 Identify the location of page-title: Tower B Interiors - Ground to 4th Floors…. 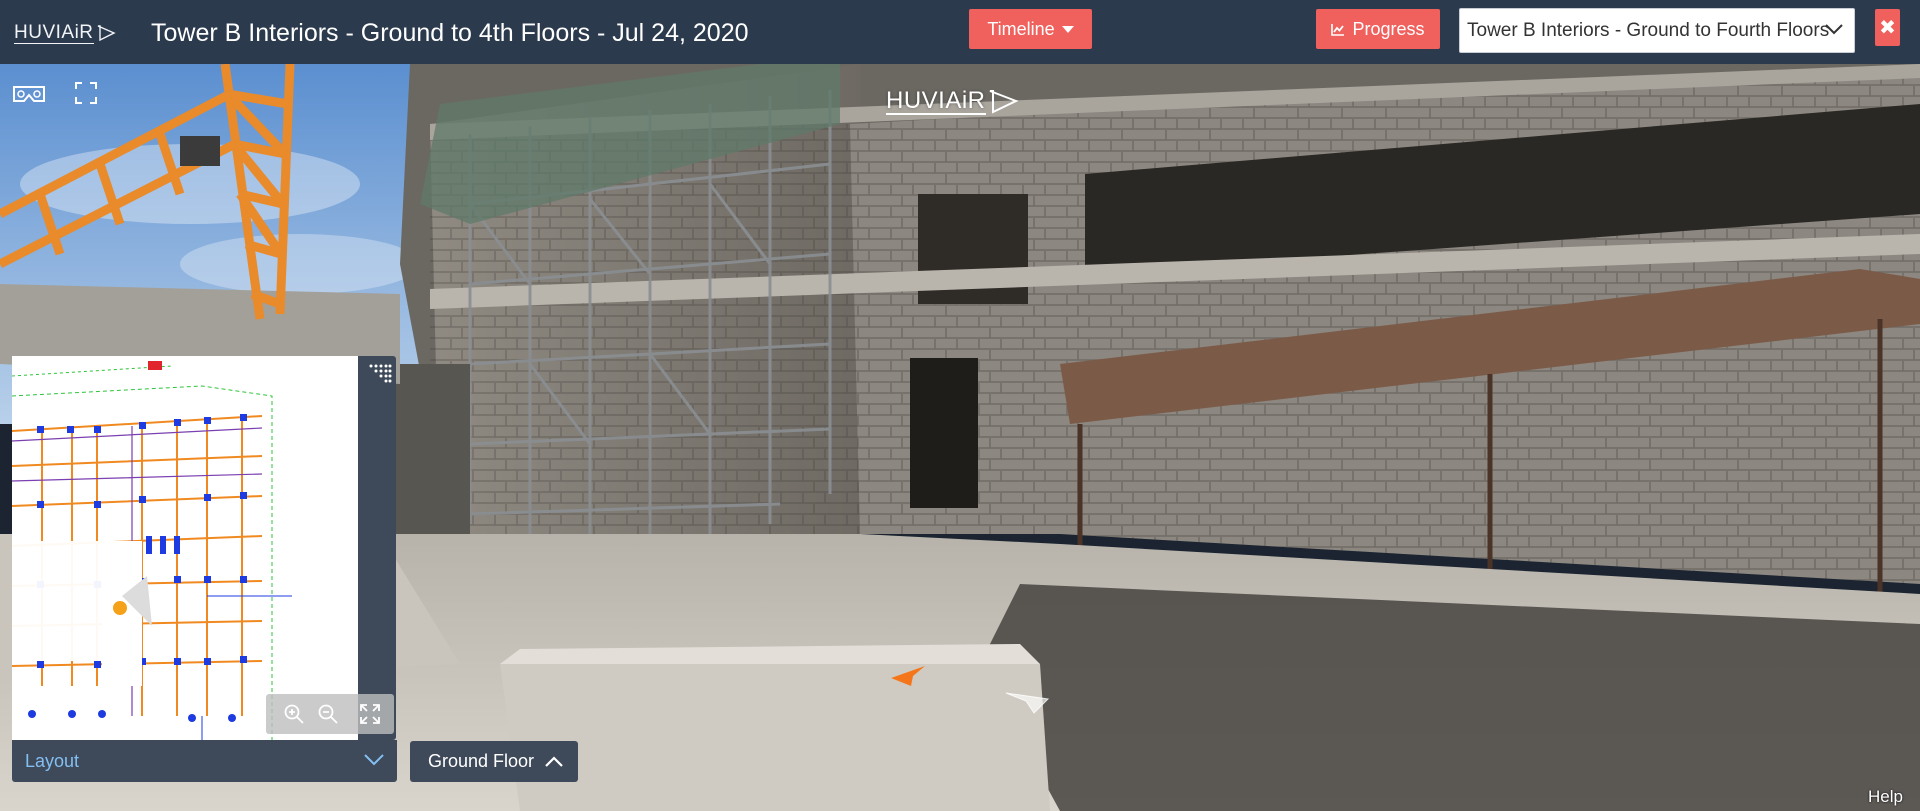
(450, 33).